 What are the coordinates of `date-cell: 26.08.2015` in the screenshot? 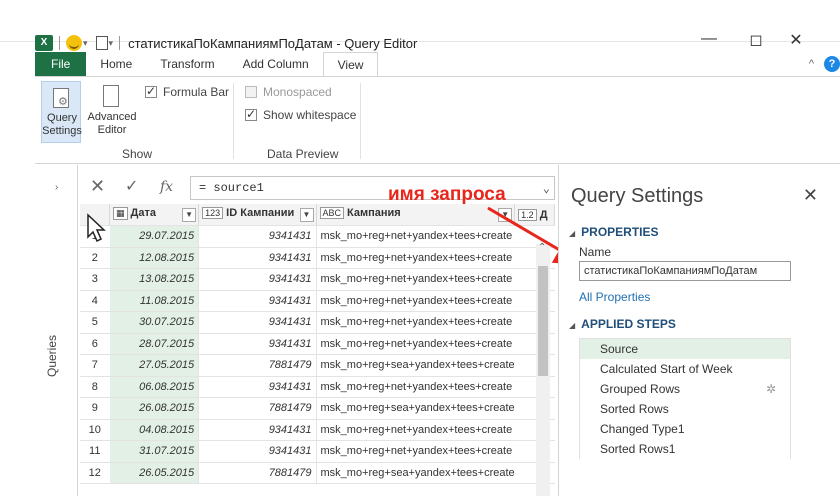 It's located at (154, 408).